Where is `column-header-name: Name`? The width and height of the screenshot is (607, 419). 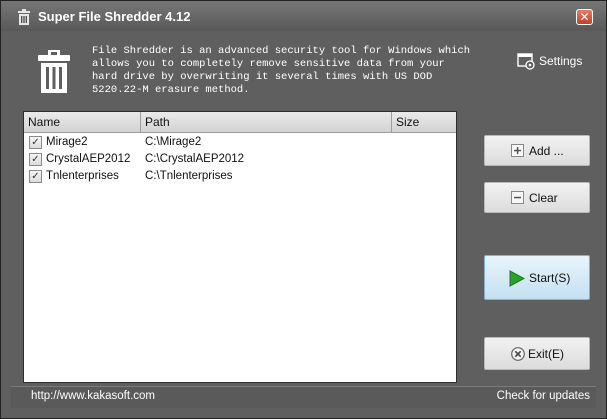 column-header-name: Name is located at coordinates (82, 122).